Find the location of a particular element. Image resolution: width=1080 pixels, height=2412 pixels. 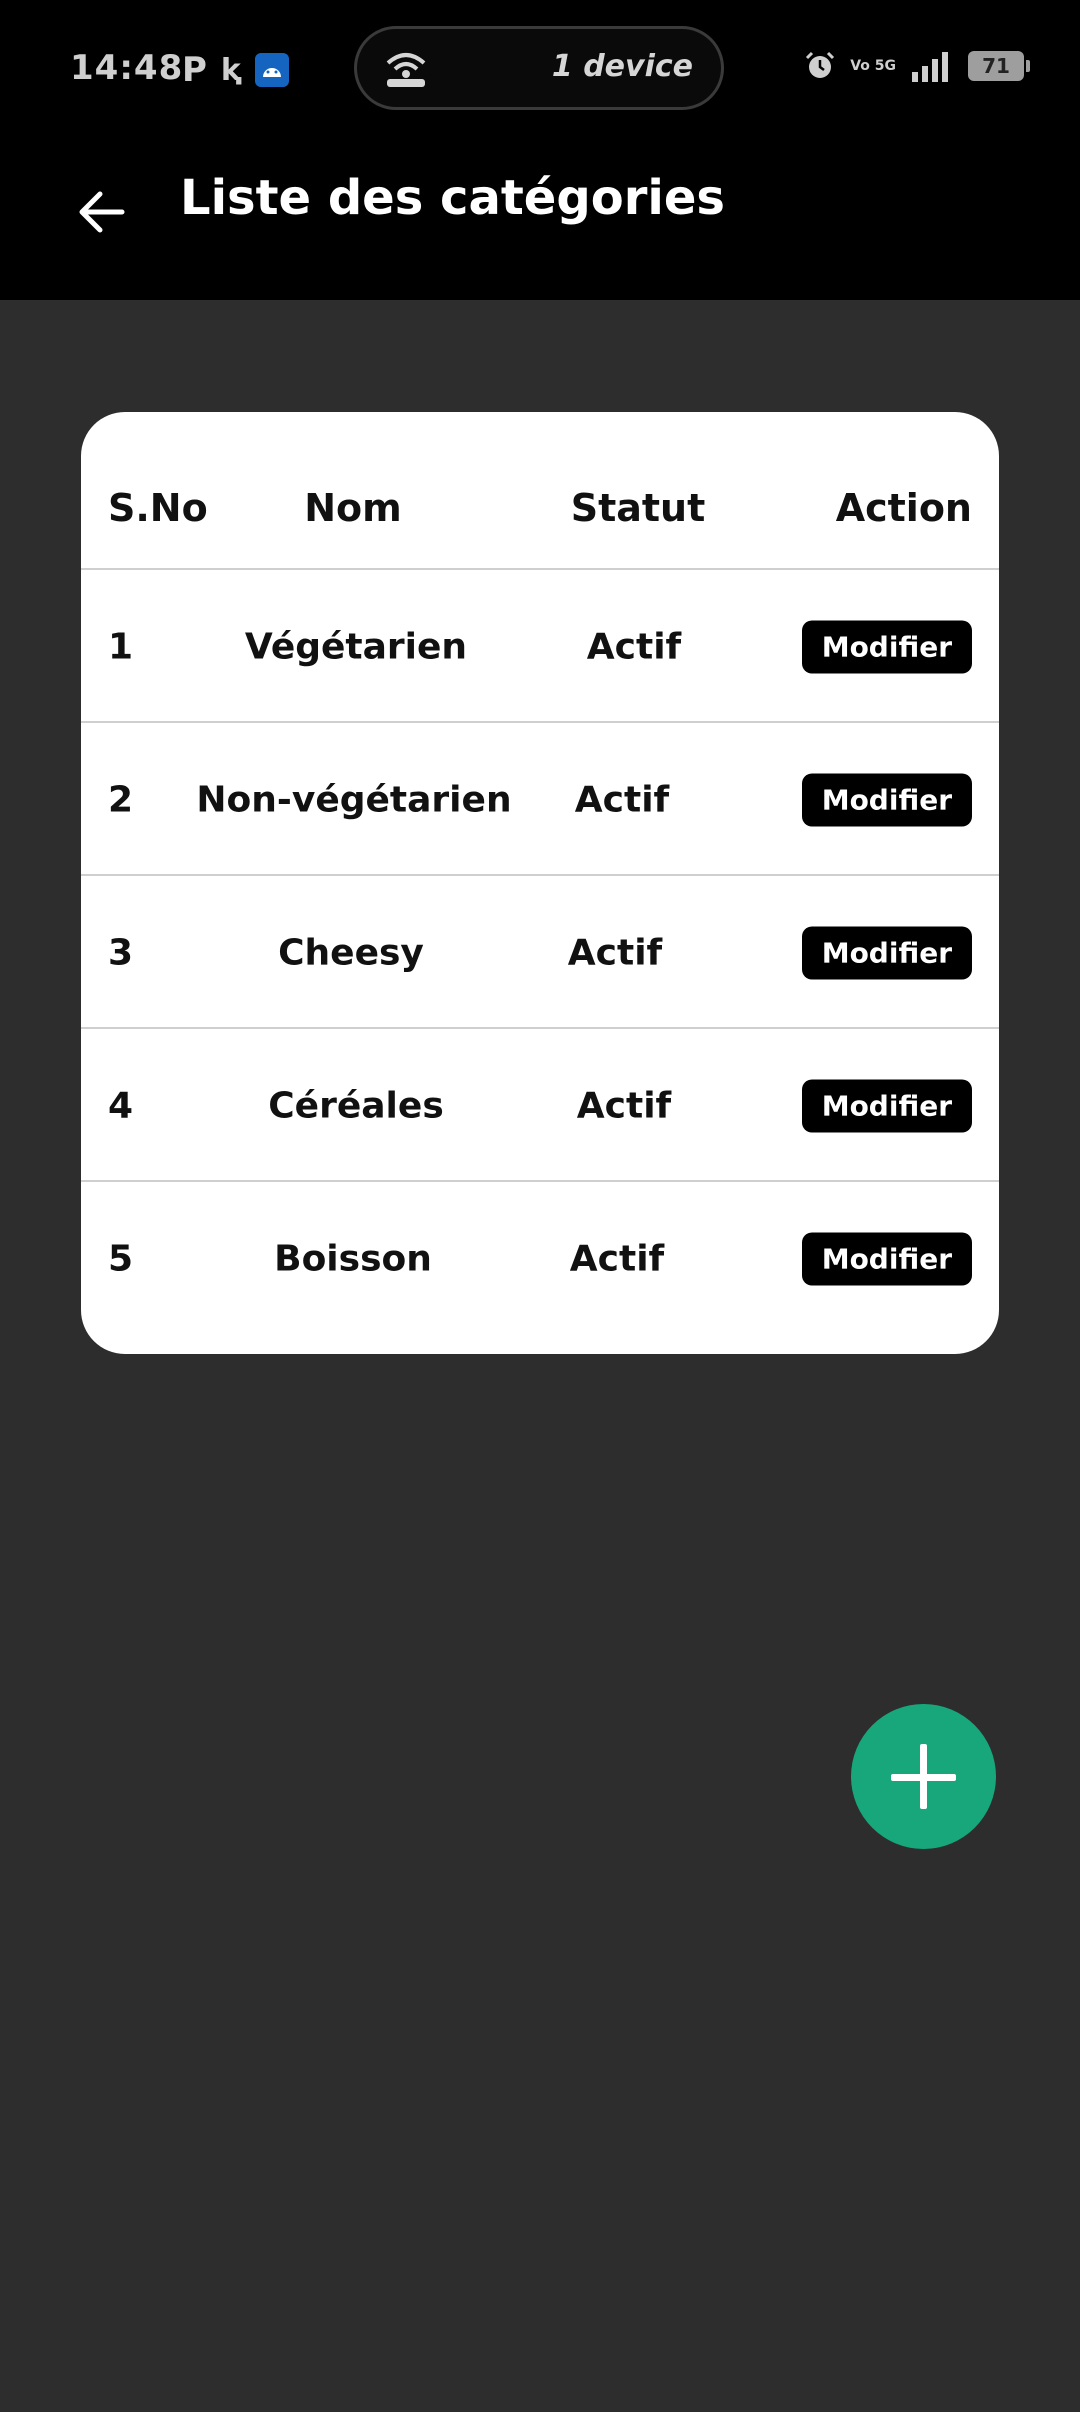

row-number: 5 is located at coordinates (121, 1258).